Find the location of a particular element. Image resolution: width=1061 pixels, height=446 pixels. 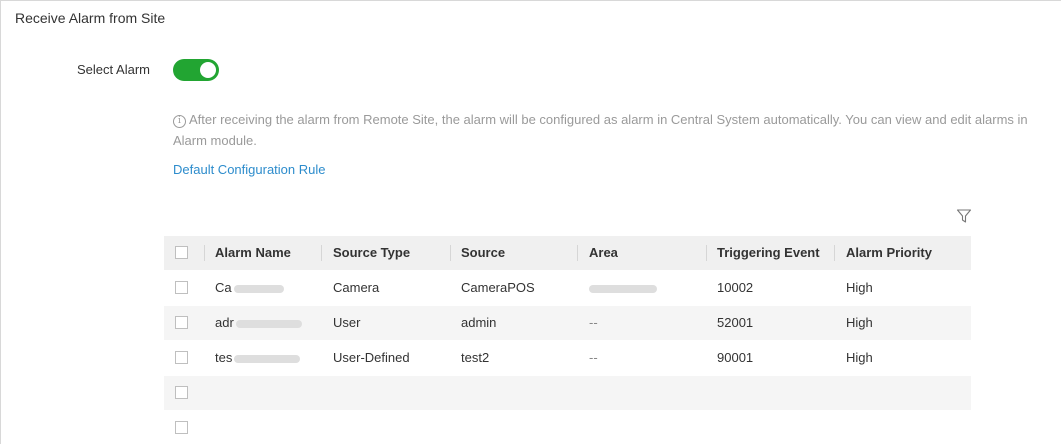

alarm-name-cell: adr is located at coordinates (267, 323).